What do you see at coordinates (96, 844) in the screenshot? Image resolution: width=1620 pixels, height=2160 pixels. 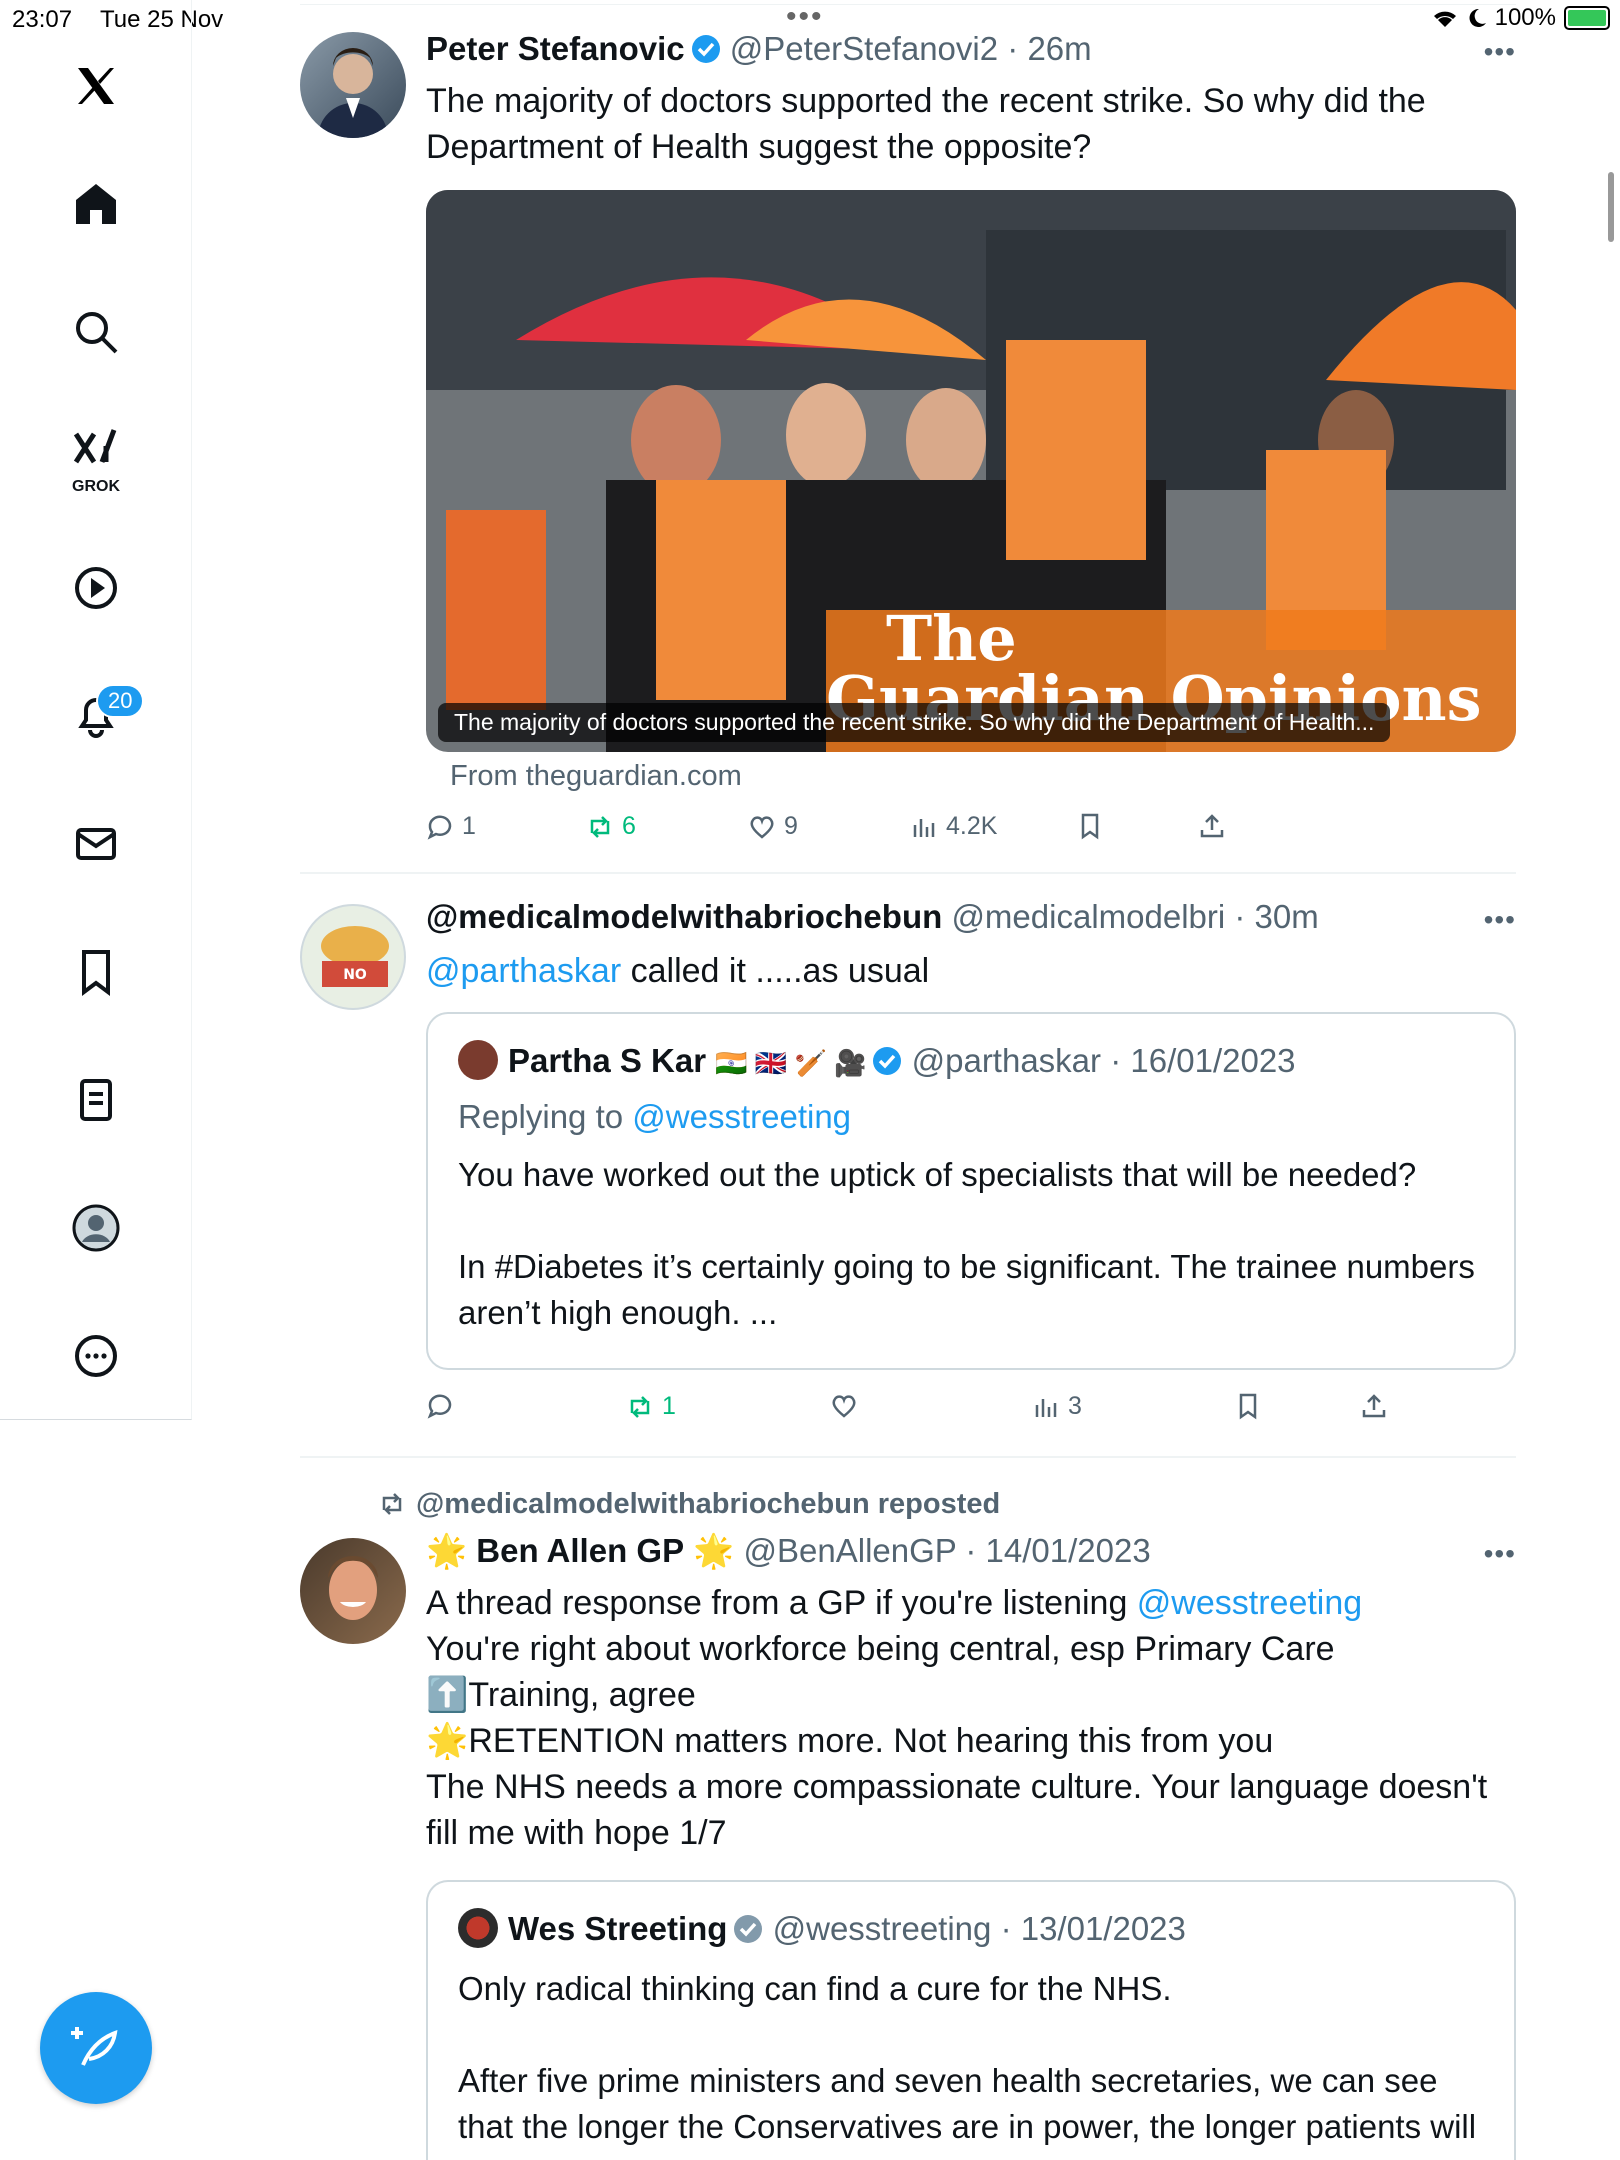 I see `messages-icon` at bounding box center [96, 844].